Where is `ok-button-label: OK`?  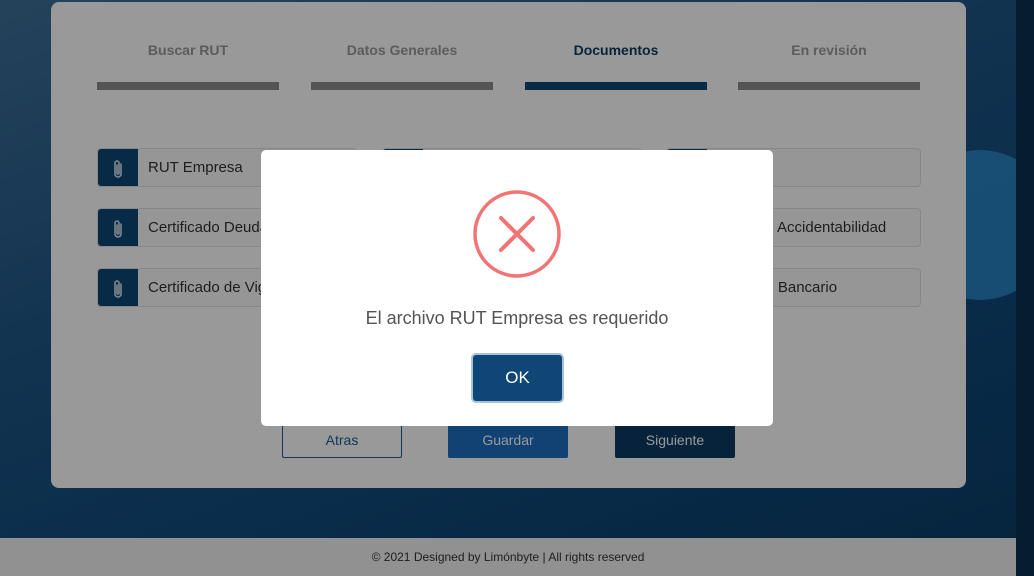 ok-button-label: OK is located at coordinates (517, 378).